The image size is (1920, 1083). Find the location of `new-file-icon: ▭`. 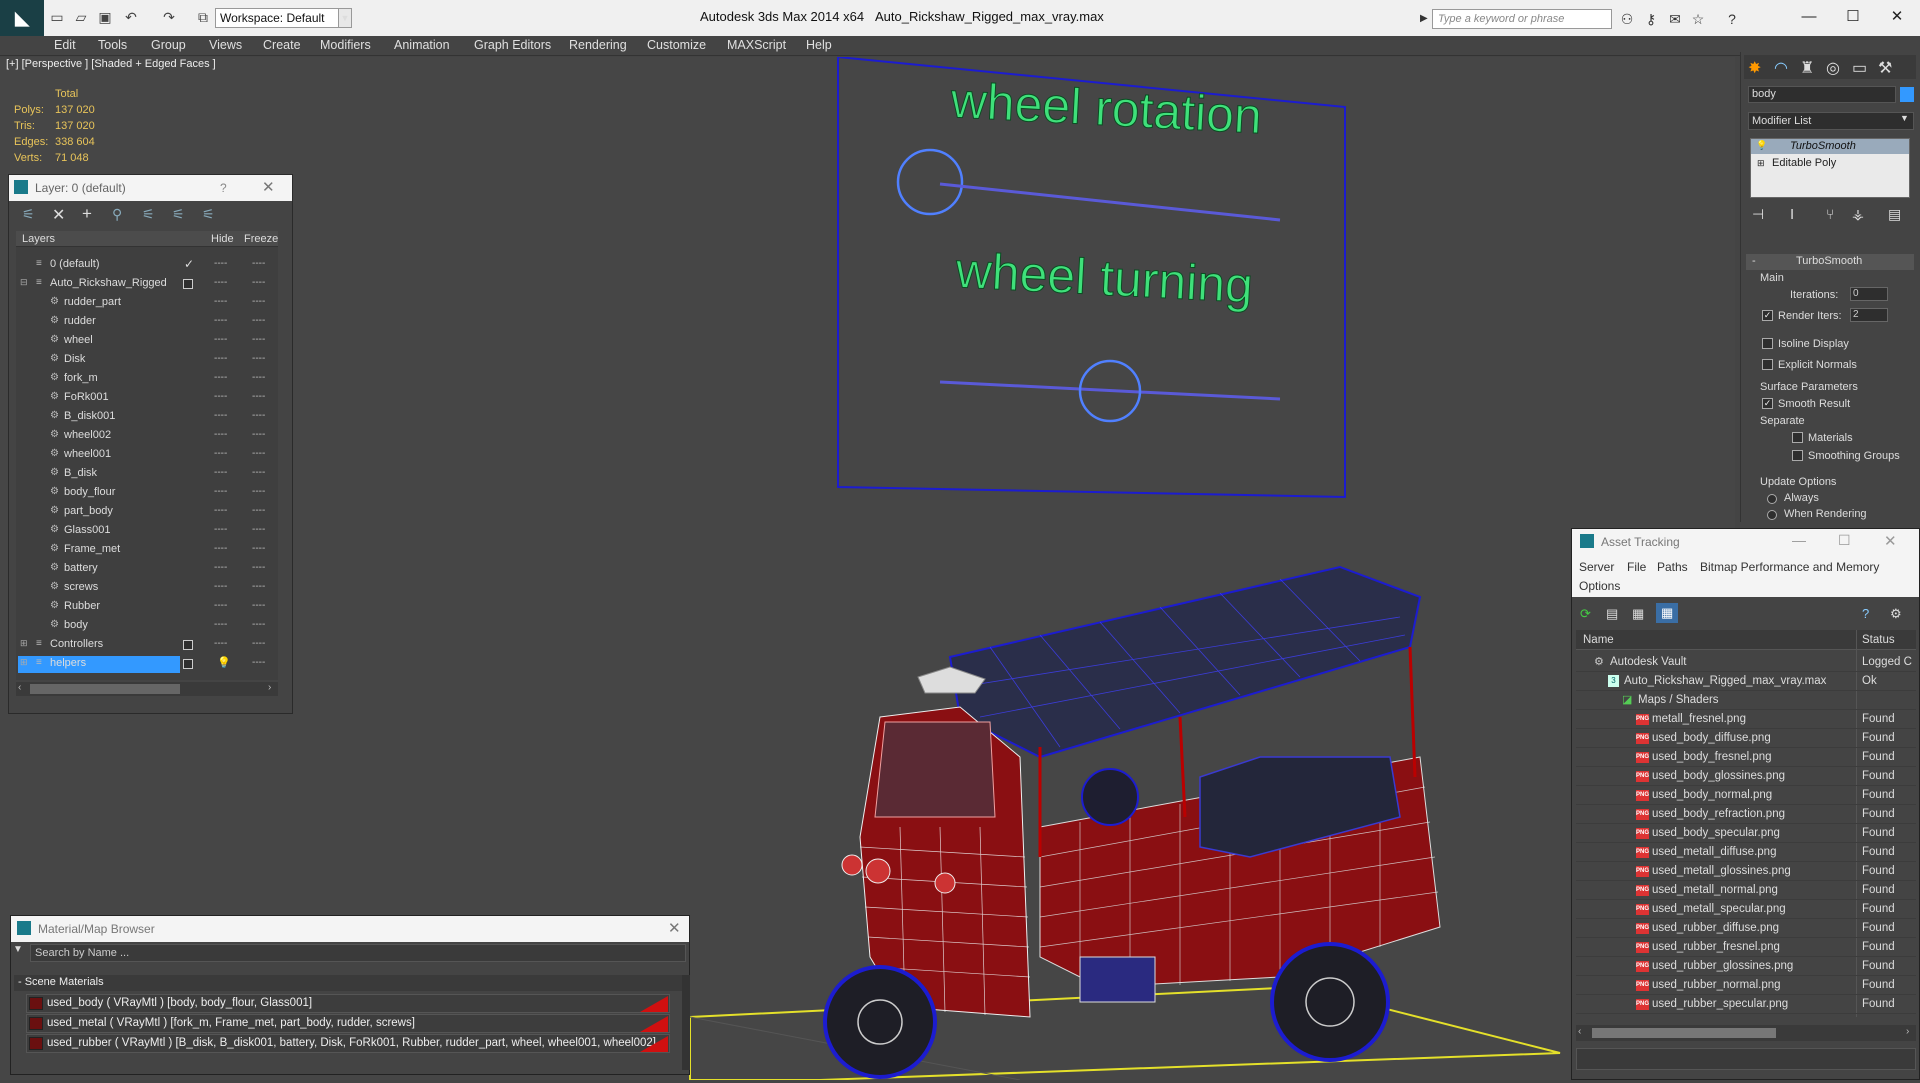

new-file-icon: ▭ is located at coordinates (57, 17).